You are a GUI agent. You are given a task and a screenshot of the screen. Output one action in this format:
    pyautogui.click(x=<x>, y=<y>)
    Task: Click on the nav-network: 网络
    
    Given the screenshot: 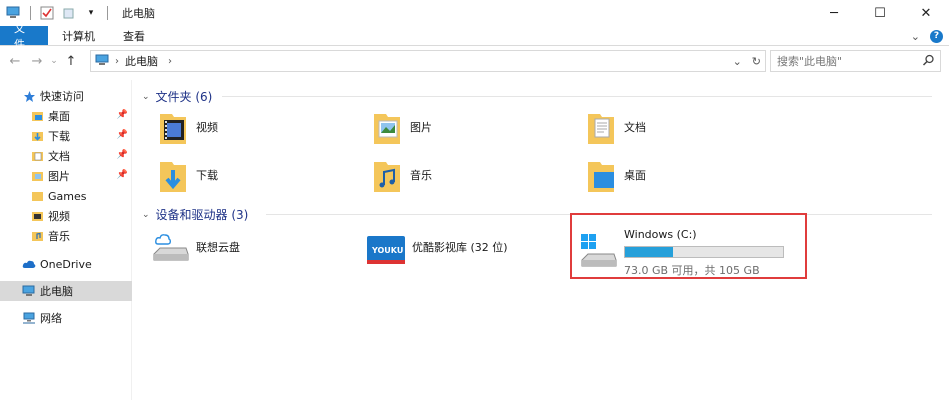 What is the action you would take?
    pyautogui.click(x=66, y=318)
    